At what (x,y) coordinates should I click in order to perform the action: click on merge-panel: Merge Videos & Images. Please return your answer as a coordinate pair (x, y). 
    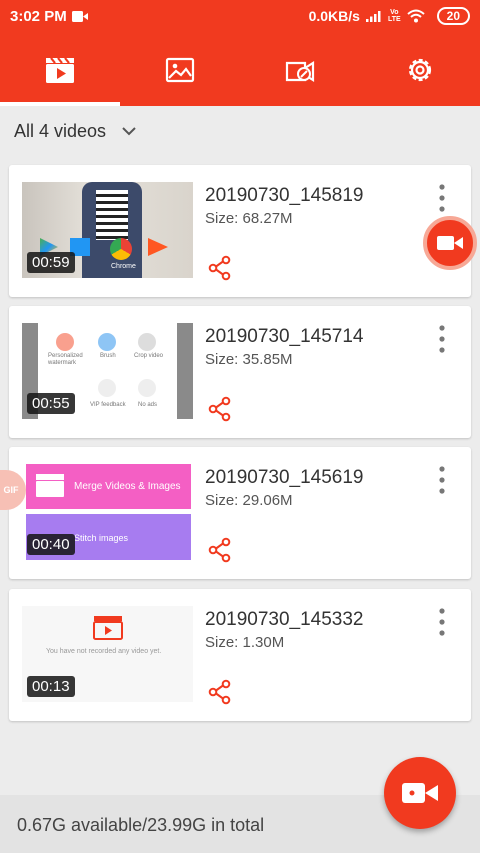
    Looking at the image, I should click on (108, 486).